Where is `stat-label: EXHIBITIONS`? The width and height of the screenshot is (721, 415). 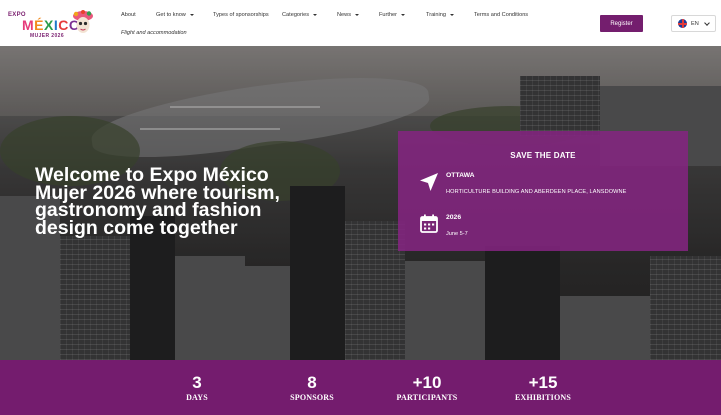
stat-label: EXHIBITIONS is located at coordinates (543, 397).